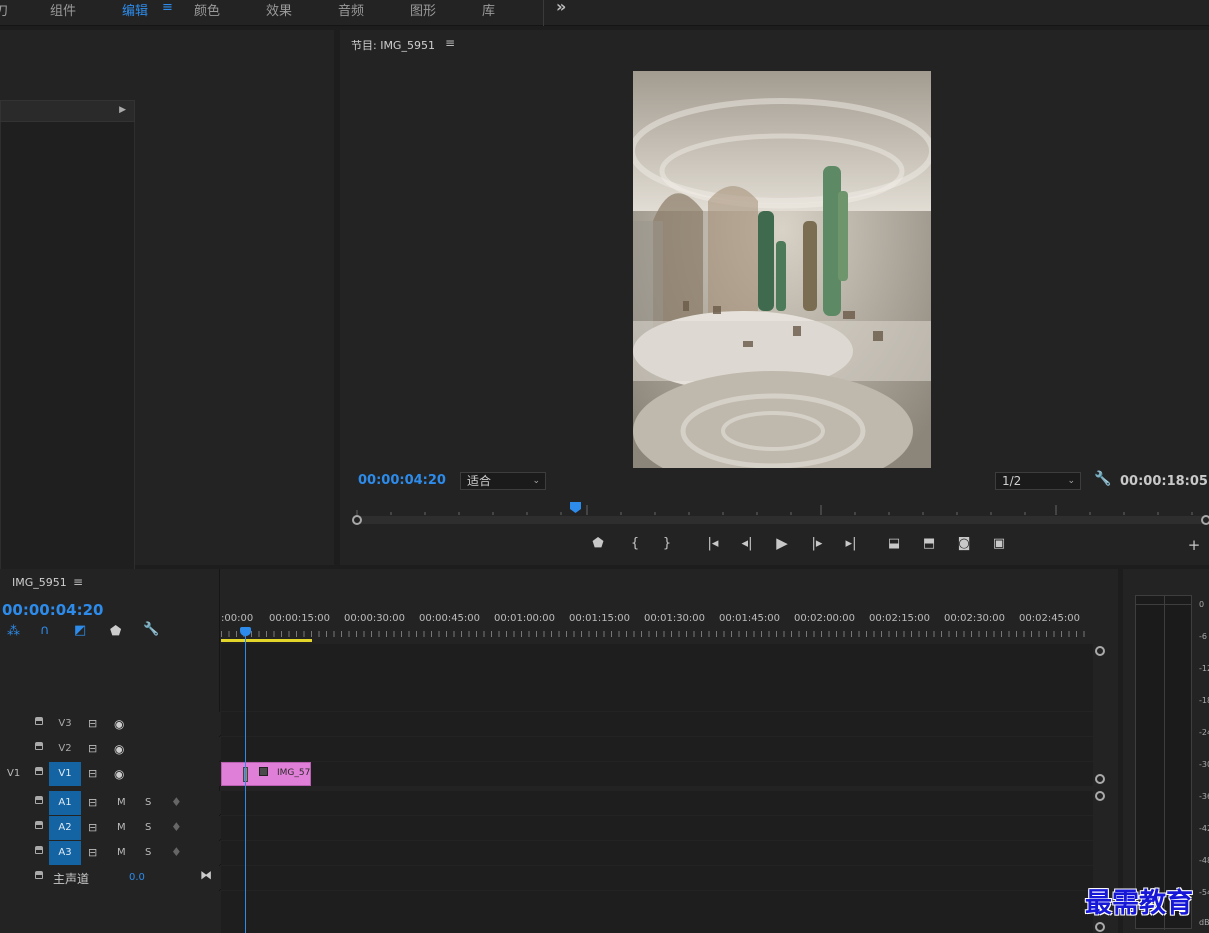  I want to click on project-list, so click(67, 348).